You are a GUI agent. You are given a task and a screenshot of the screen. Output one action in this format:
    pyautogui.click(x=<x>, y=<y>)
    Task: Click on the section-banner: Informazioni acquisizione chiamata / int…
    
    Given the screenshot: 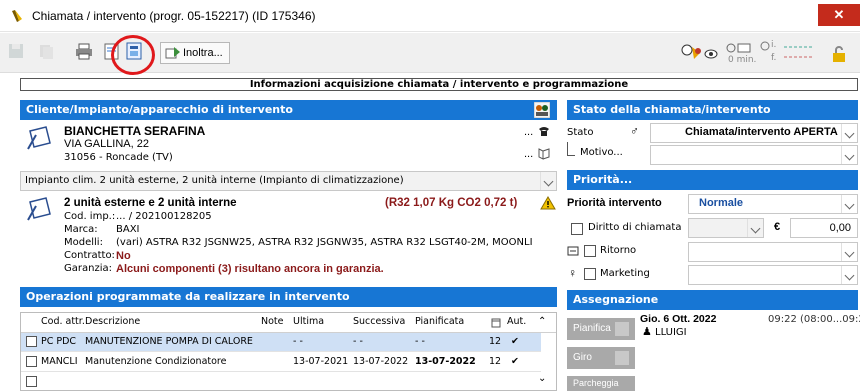 What is the action you would take?
    pyautogui.click(x=439, y=84)
    